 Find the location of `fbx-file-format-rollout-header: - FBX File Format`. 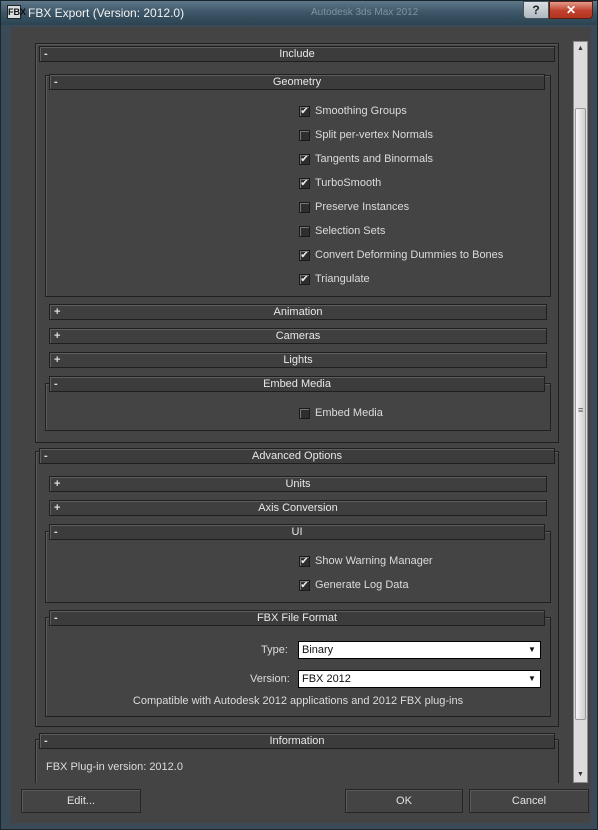

fbx-file-format-rollout-header: - FBX File Format is located at coordinates (297, 618).